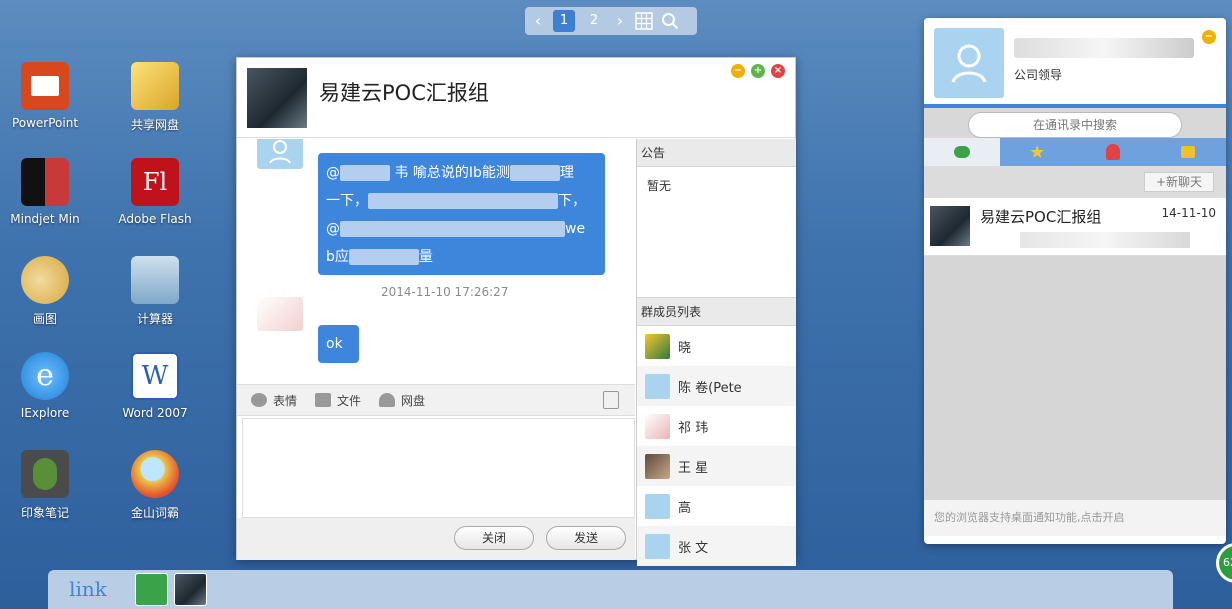  Describe the element at coordinates (594, 21) in the screenshot. I see `page-2-button: 2` at that location.